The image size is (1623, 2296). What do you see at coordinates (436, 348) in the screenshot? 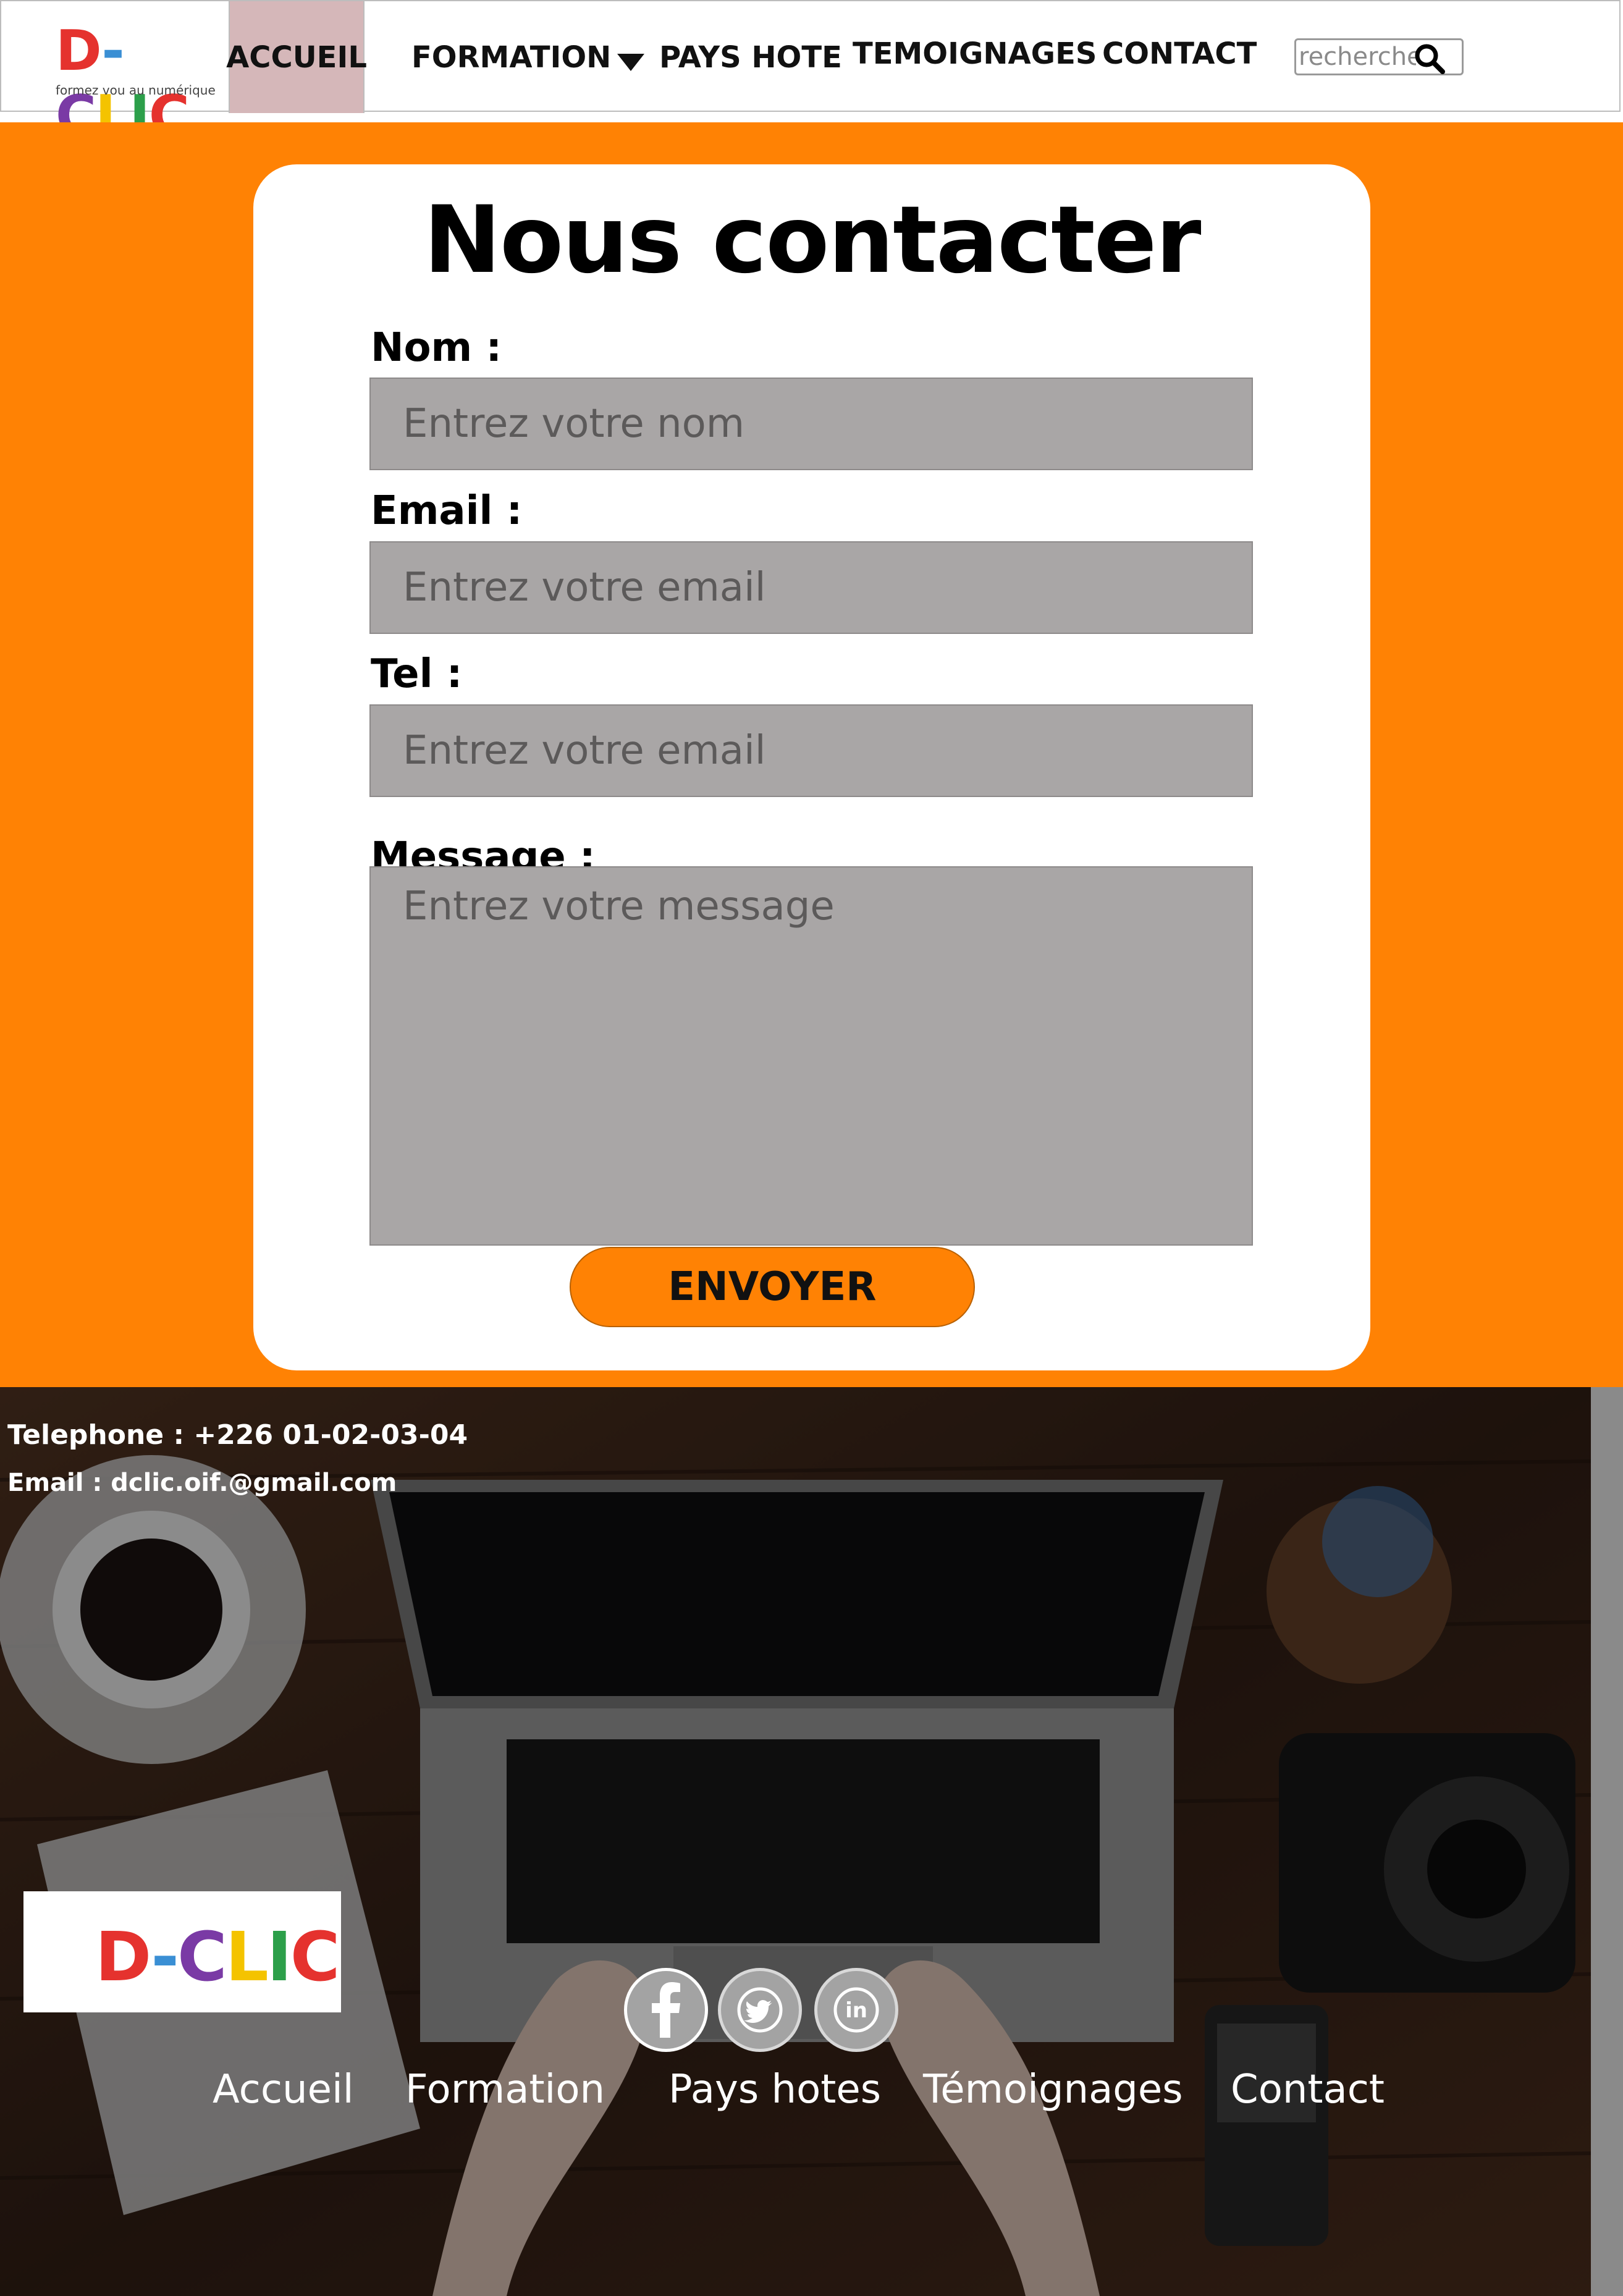
I see `name-label: Nom :` at bounding box center [436, 348].